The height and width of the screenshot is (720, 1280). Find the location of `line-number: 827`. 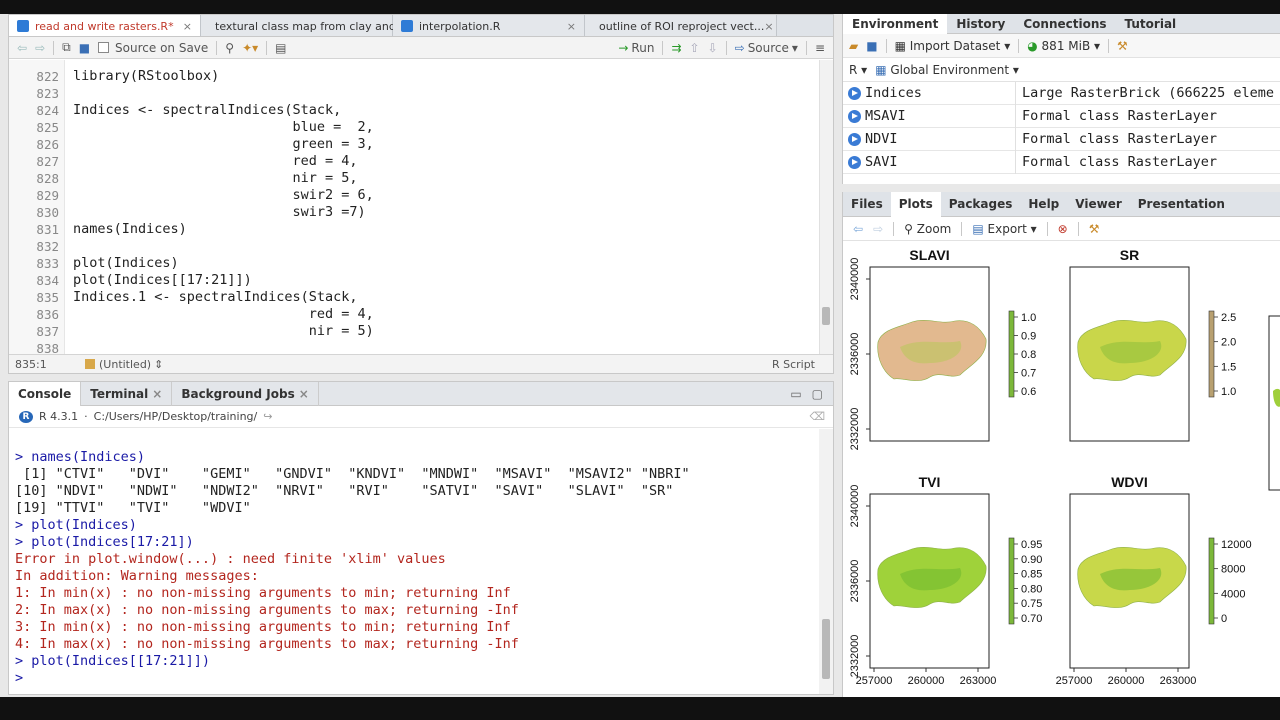

line-number: 827 is located at coordinates (47, 161).